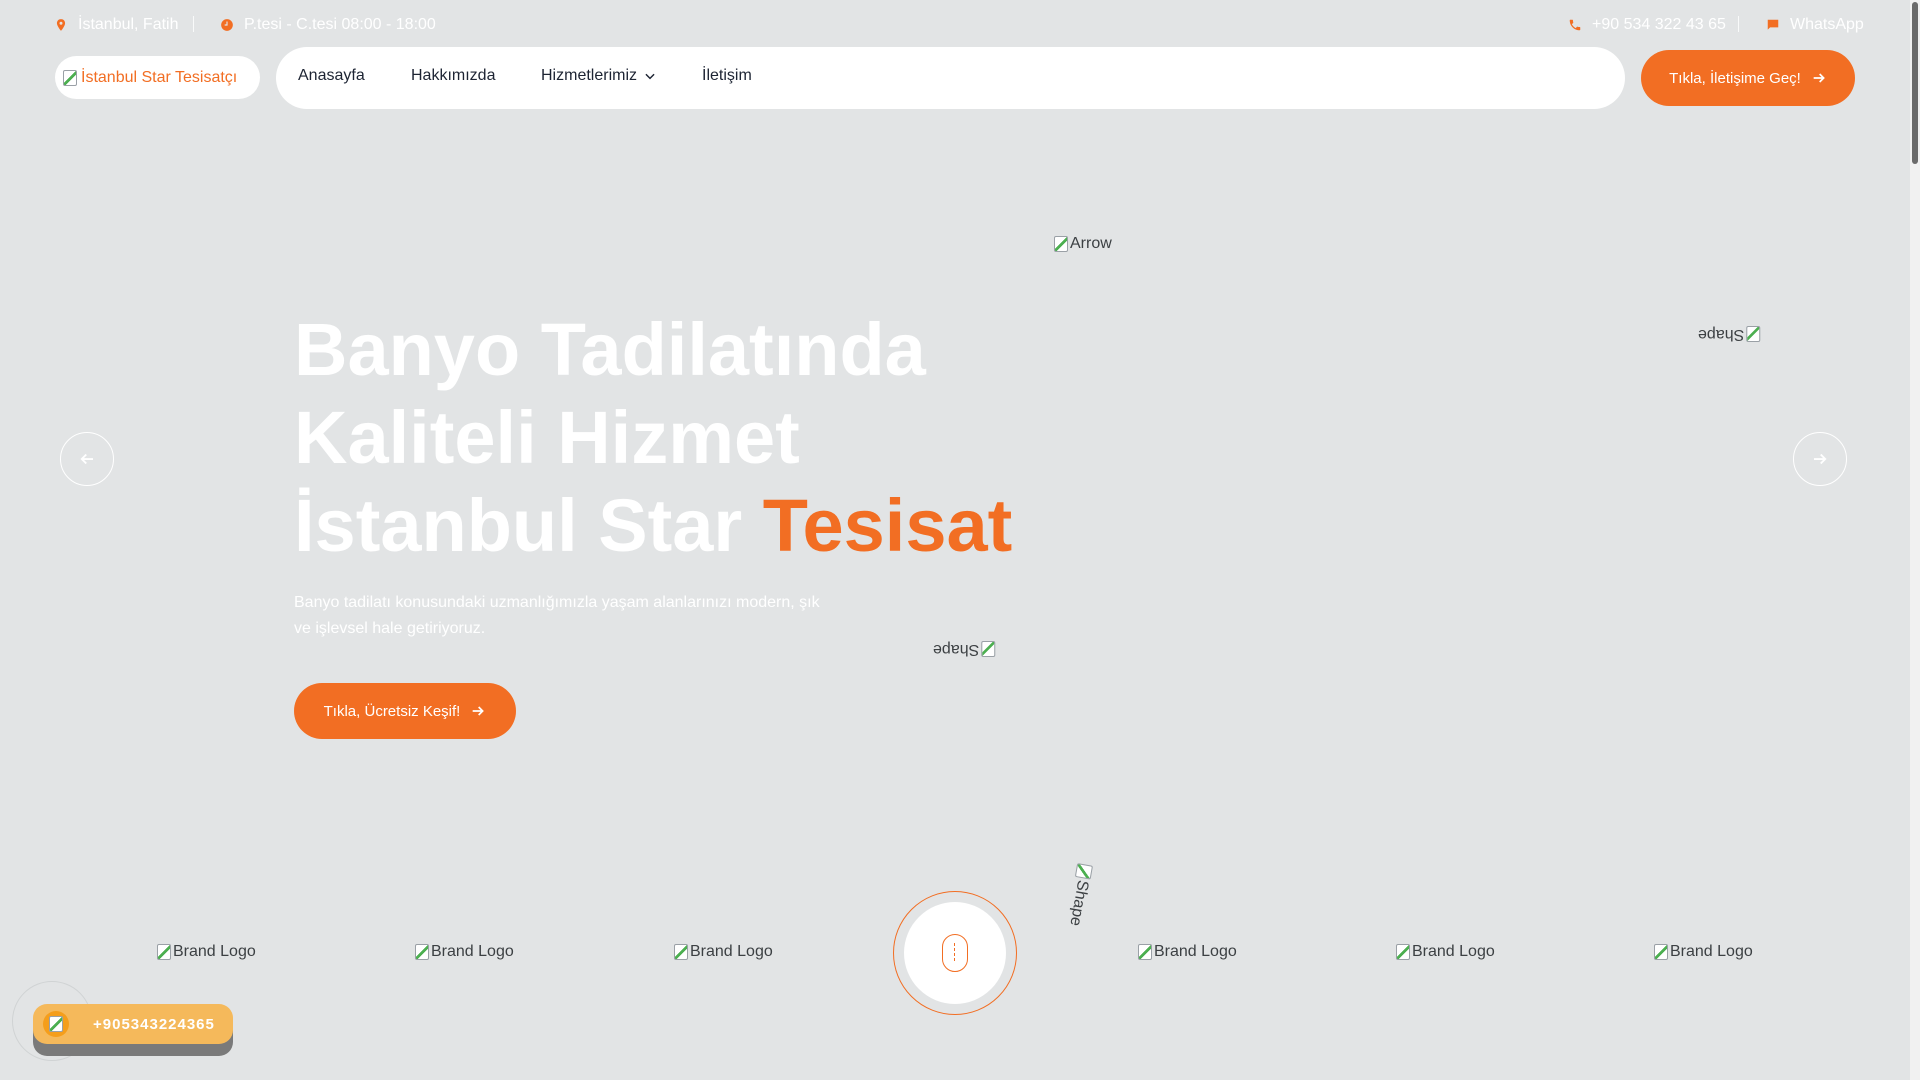  What do you see at coordinates (1091, 243) in the screenshot?
I see `arrow-alt-text: Arrow` at bounding box center [1091, 243].